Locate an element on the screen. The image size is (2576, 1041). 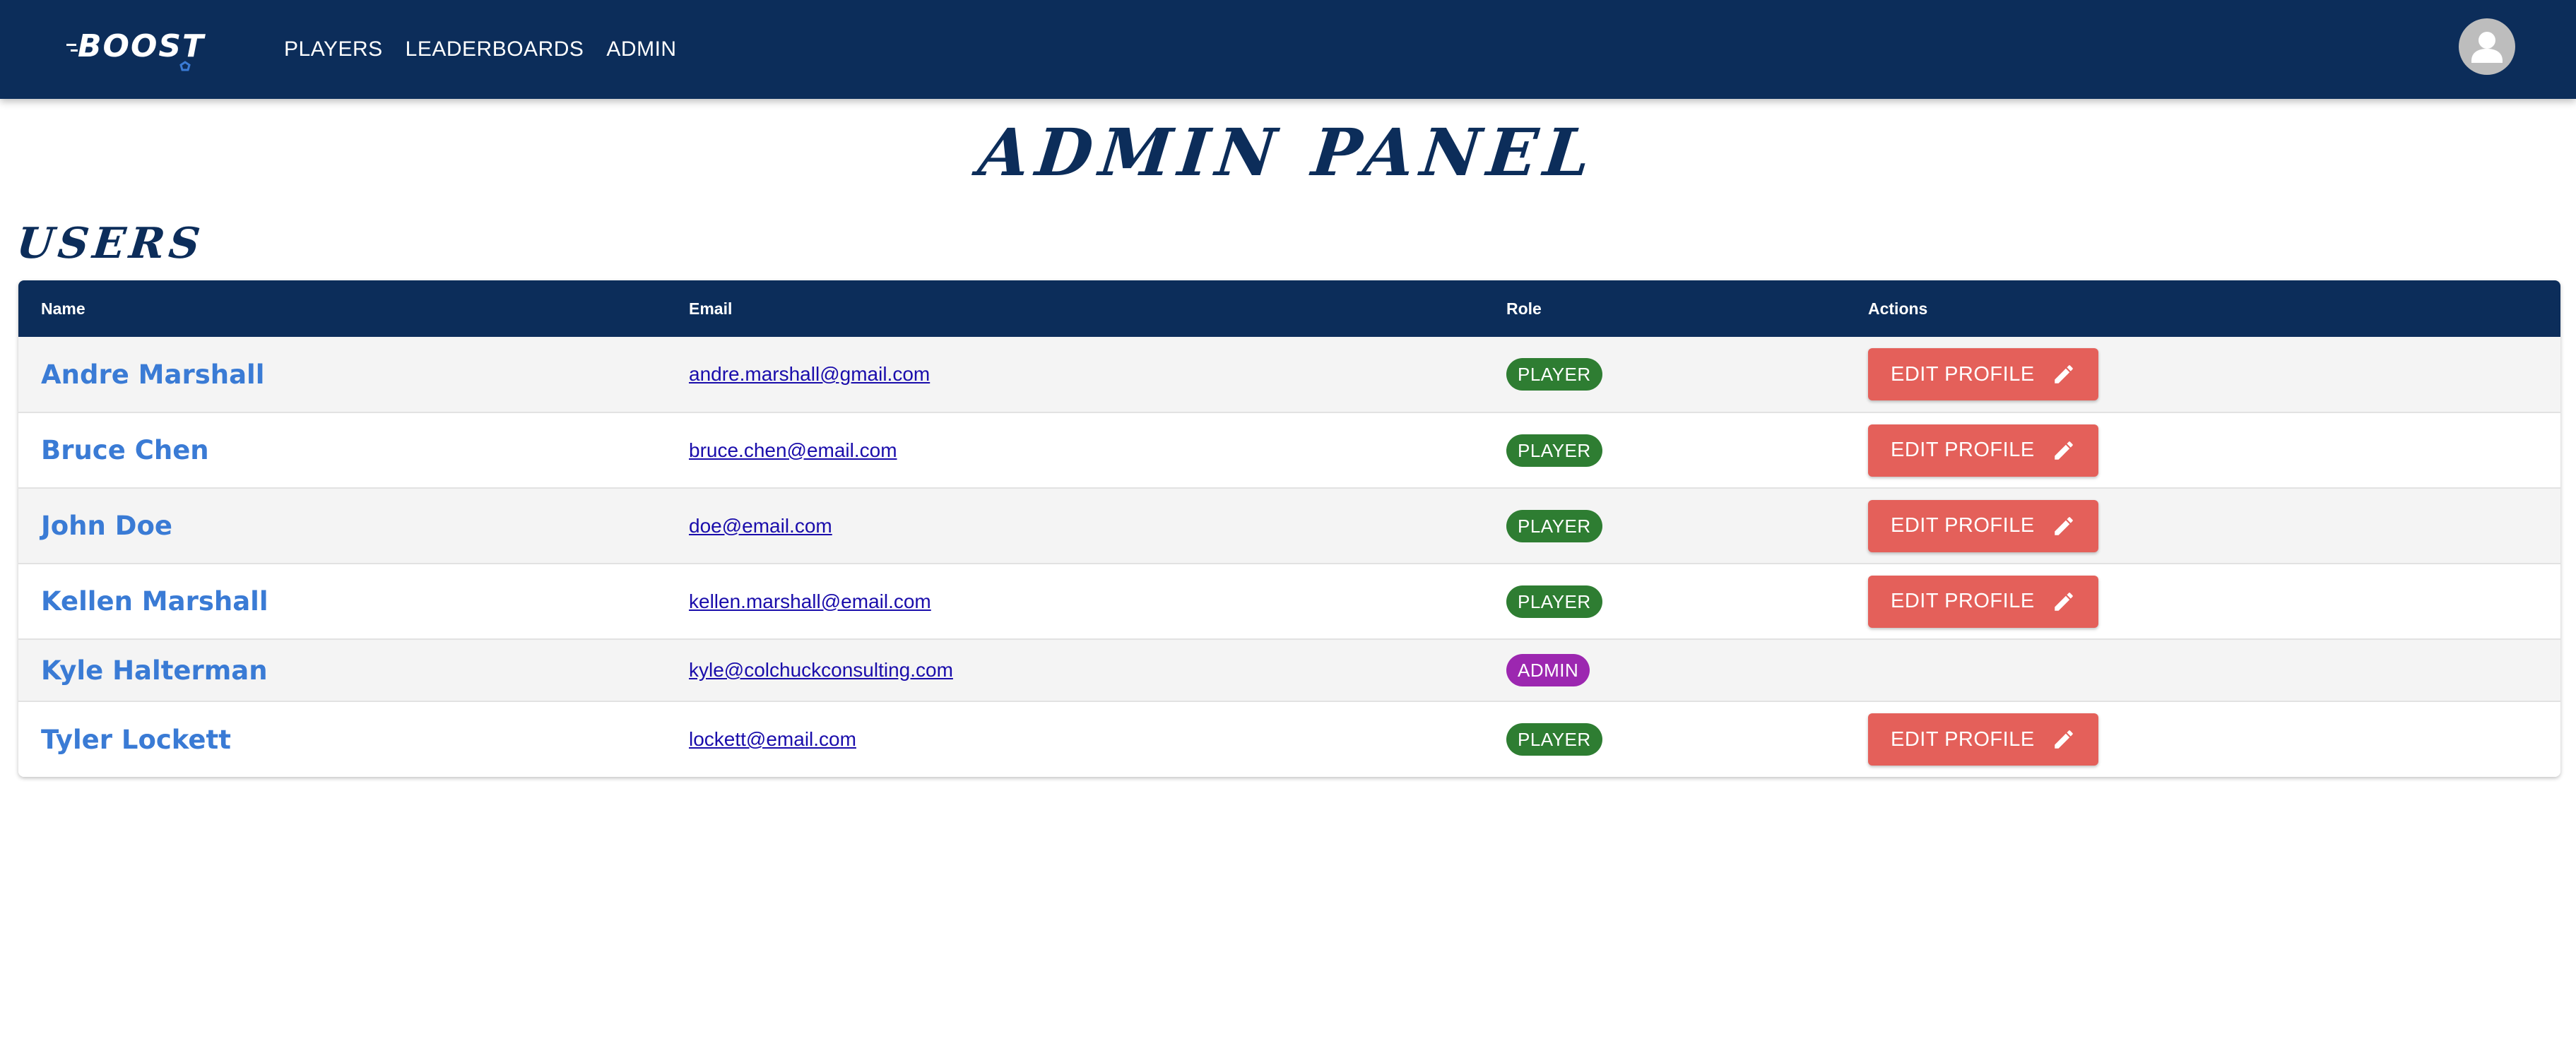
nav-players: PLAYERS is located at coordinates (333, 49).